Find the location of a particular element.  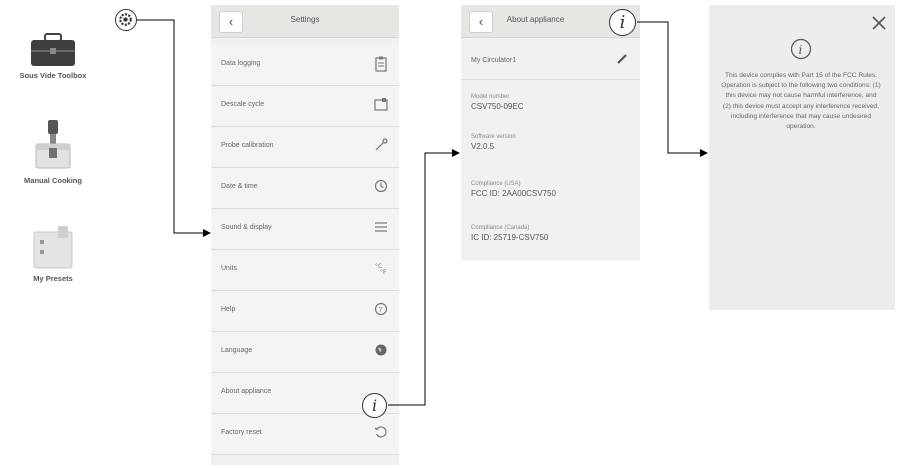

units-icon: °C °F is located at coordinates (381, 269).